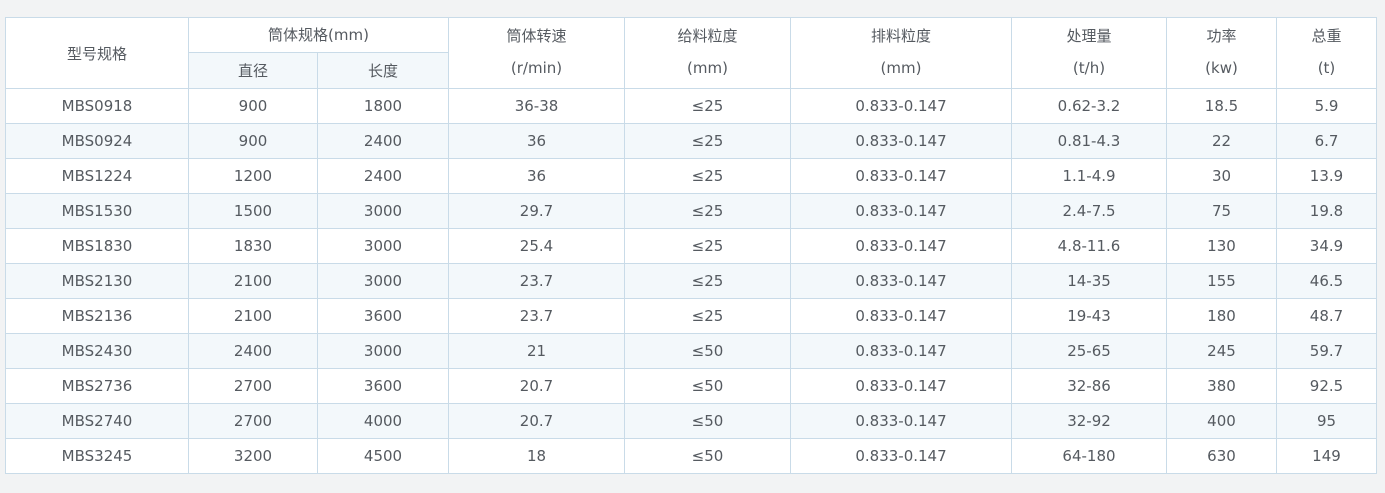 The width and height of the screenshot is (1385, 493). I want to click on weight-cell: 92.5, so click(1326, 386).